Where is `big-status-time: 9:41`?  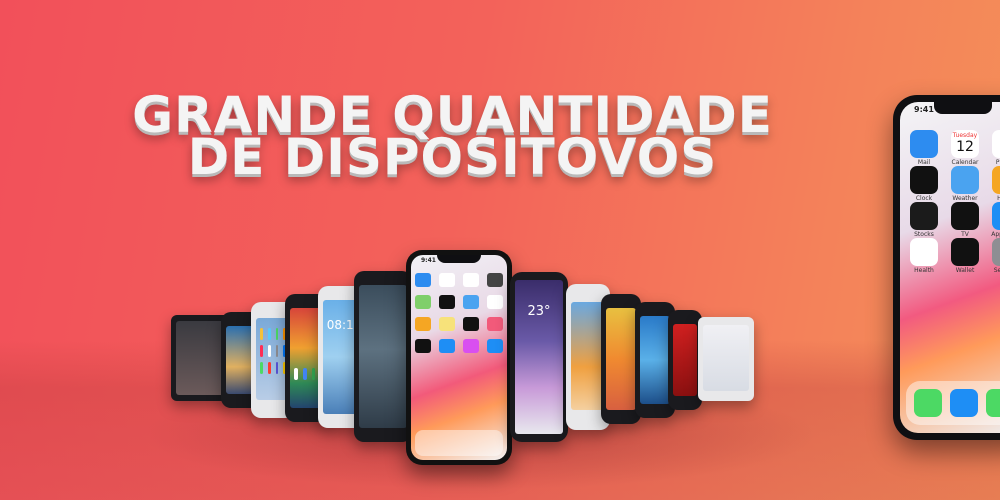
big-status-time: 9:41 is located at coordinates (924, 109).